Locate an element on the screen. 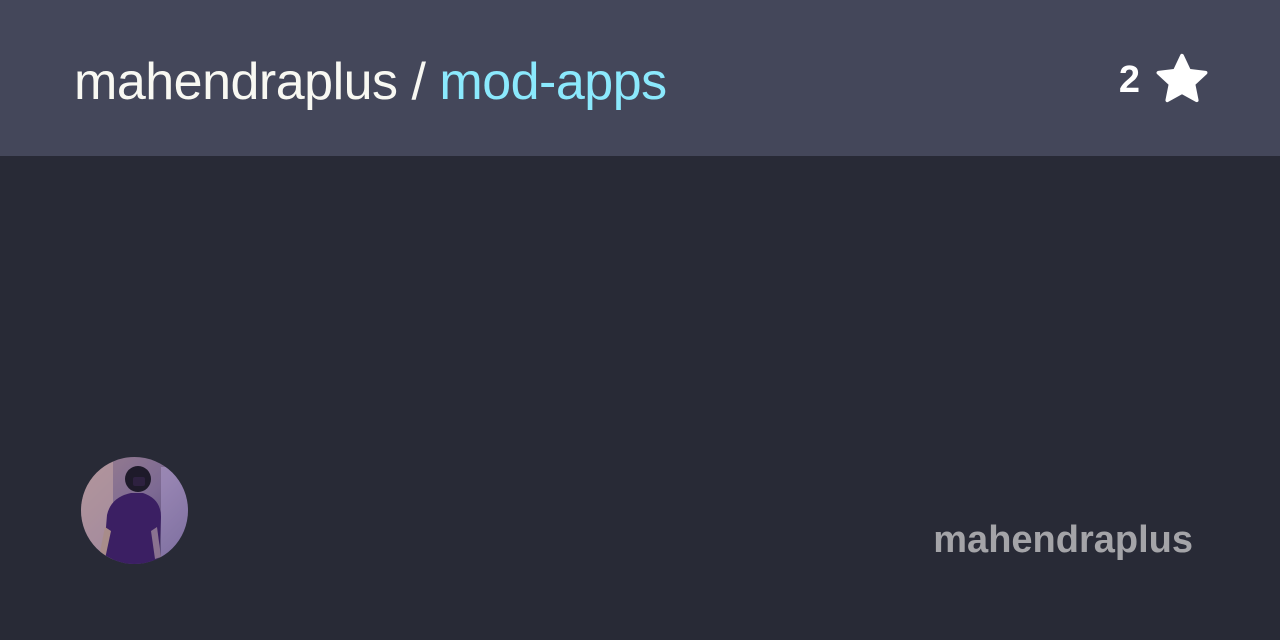  repo-title: mahendraplus / mod-apps is located at coordinates (370, 82).